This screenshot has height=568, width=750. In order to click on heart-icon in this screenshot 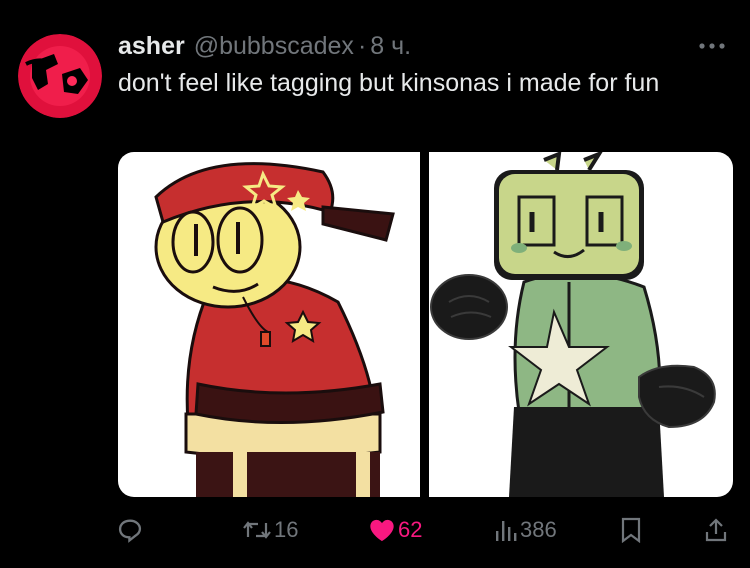, I will do `click(382, 530)`.